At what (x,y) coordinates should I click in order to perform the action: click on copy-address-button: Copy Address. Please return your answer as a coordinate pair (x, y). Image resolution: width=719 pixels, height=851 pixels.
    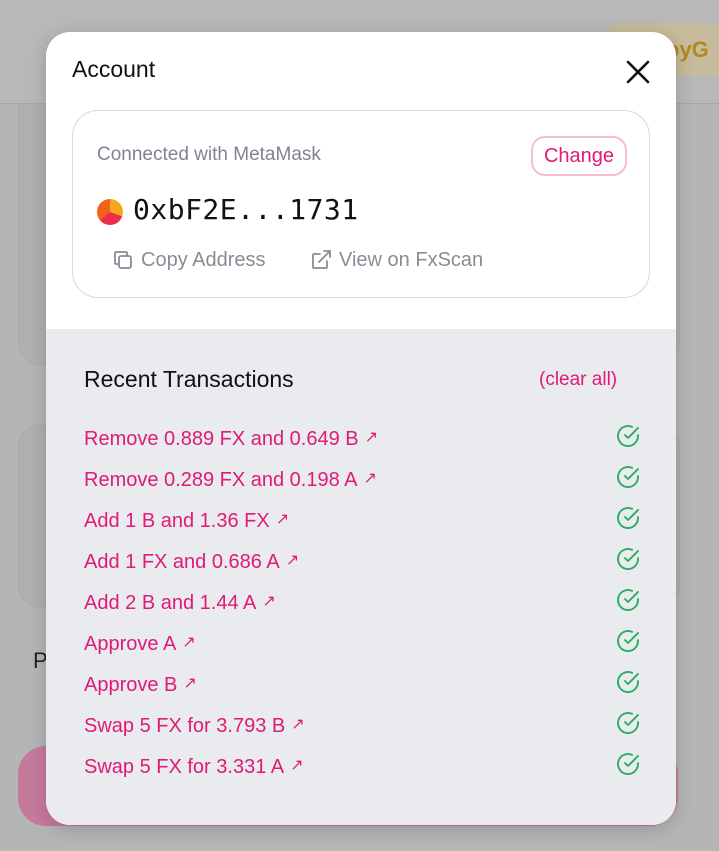
    Looking at the image, I should click on (188, 260).